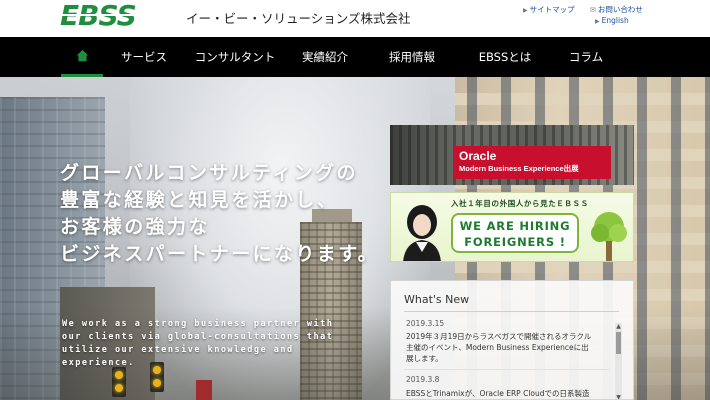 The width and height of the screenshot is (710, 400). Describe the element at coordinates (178, 350) in the screenshot. I see `hero-english-line: utilize our extensive knowledge and` at that location.